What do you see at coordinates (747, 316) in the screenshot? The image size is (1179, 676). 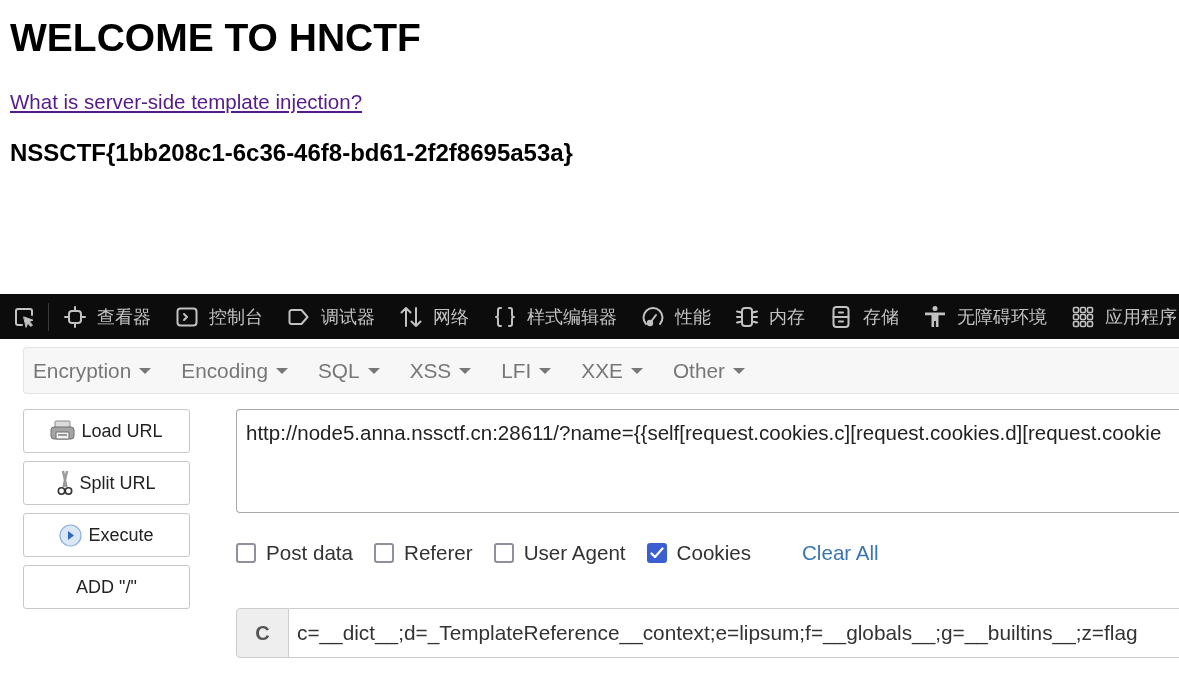 I see `chip-icon` at bounding box center [747, 316].